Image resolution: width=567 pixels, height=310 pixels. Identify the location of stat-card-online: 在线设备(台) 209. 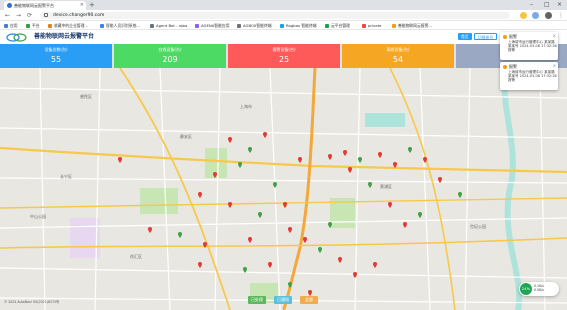
(170, 56).